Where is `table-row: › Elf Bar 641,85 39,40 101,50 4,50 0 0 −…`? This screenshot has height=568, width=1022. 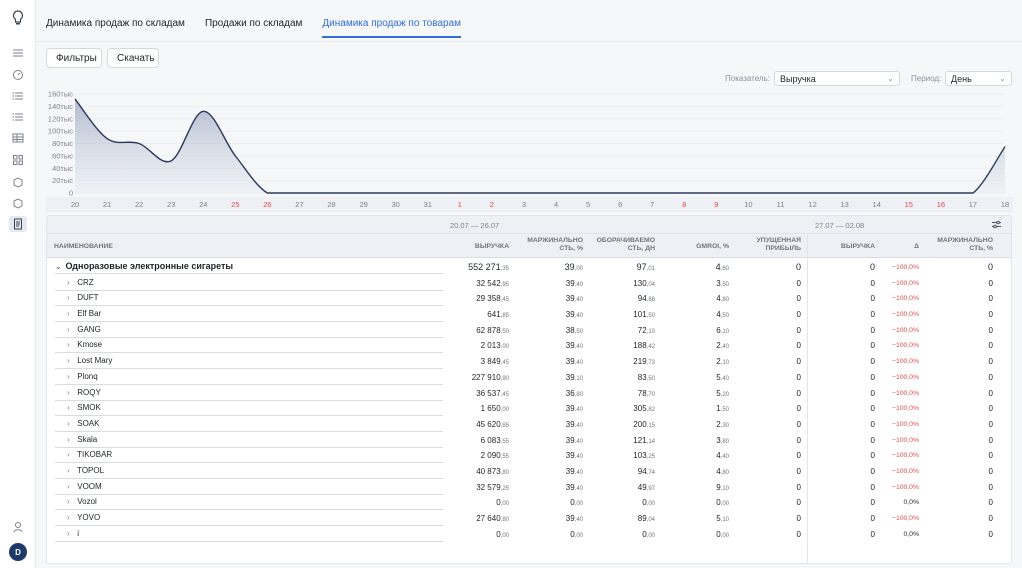 table-row: › Elf Bar 641,85 39,40 101,50 4,50 0 0 −… is located at coordinates (529, 314).